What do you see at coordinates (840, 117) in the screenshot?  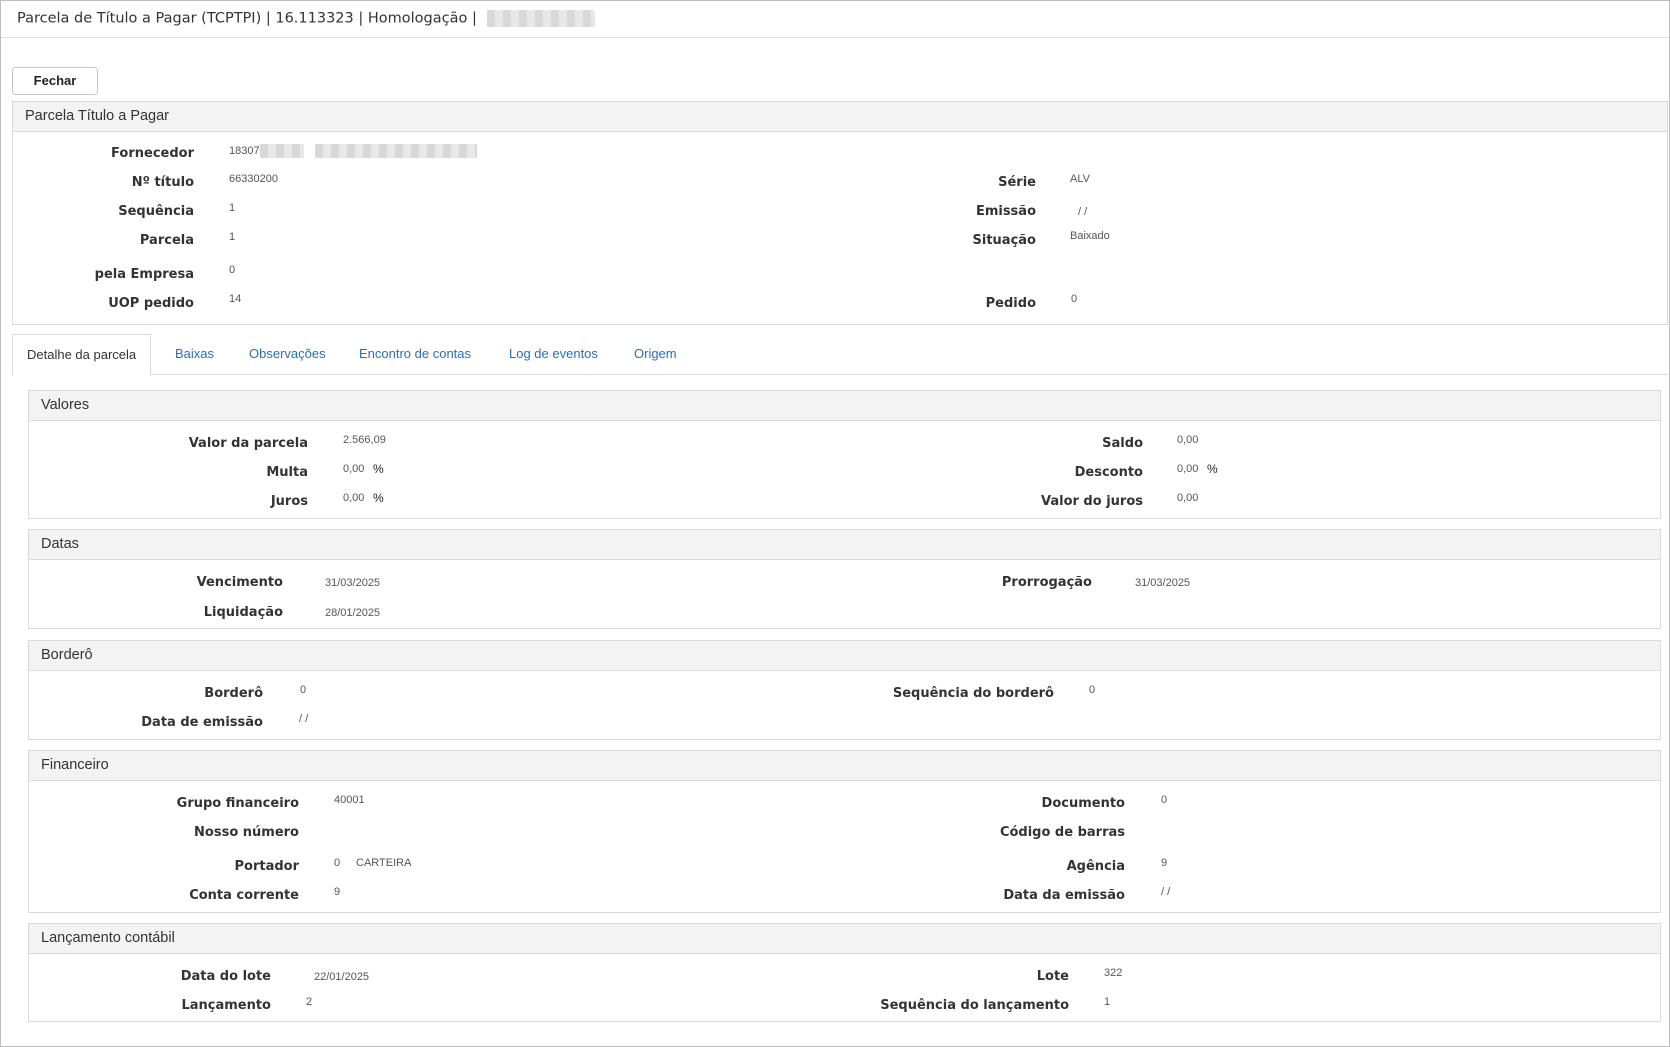 I see `header-panel-title: Parcela Título a Pagar` at bounding box center [840, 117].